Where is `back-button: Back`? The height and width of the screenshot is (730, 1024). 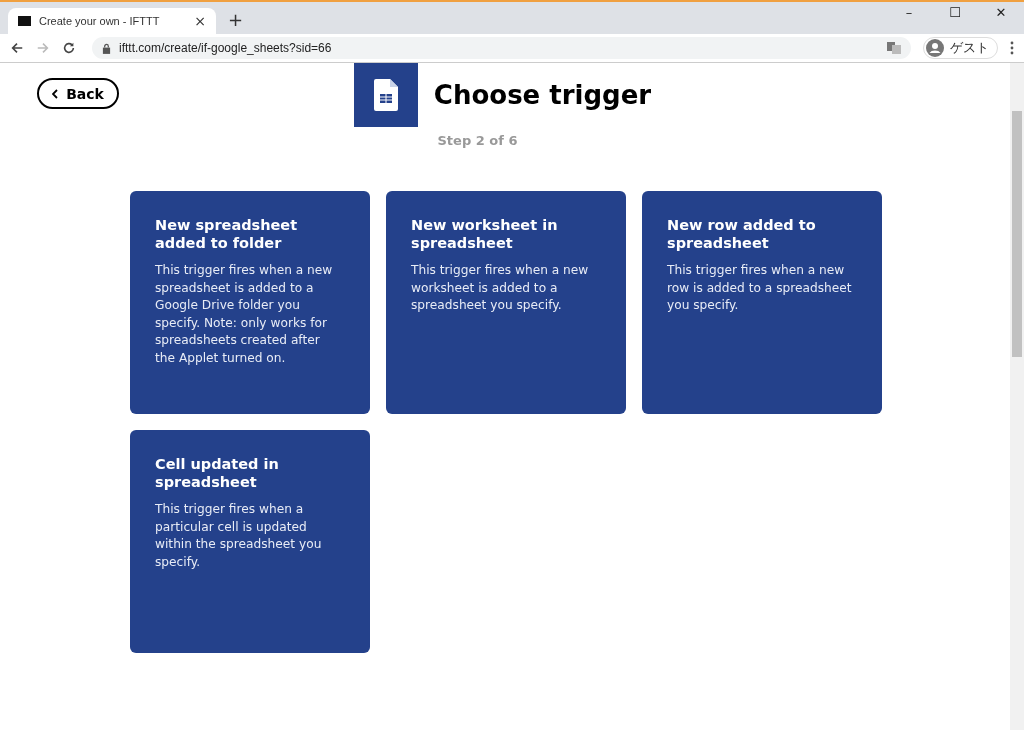 back-button: Back is located at coordinates (78, 93).